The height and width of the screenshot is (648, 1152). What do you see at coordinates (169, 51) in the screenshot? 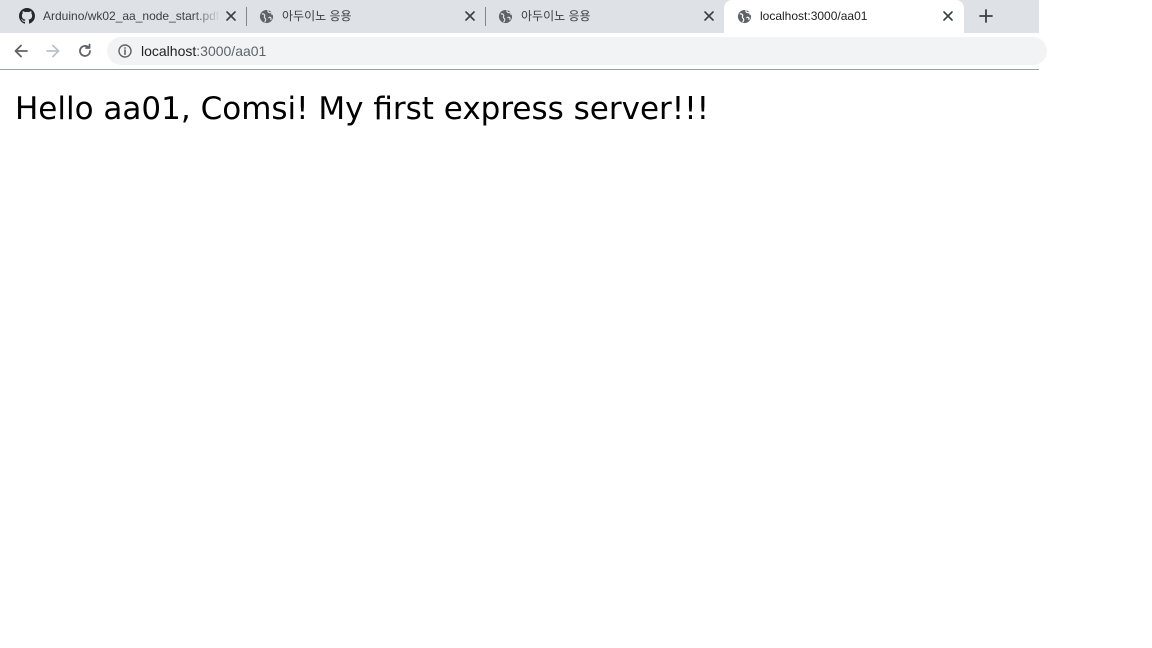
I see `url-host: localhost` at bounding box center [169, 51].